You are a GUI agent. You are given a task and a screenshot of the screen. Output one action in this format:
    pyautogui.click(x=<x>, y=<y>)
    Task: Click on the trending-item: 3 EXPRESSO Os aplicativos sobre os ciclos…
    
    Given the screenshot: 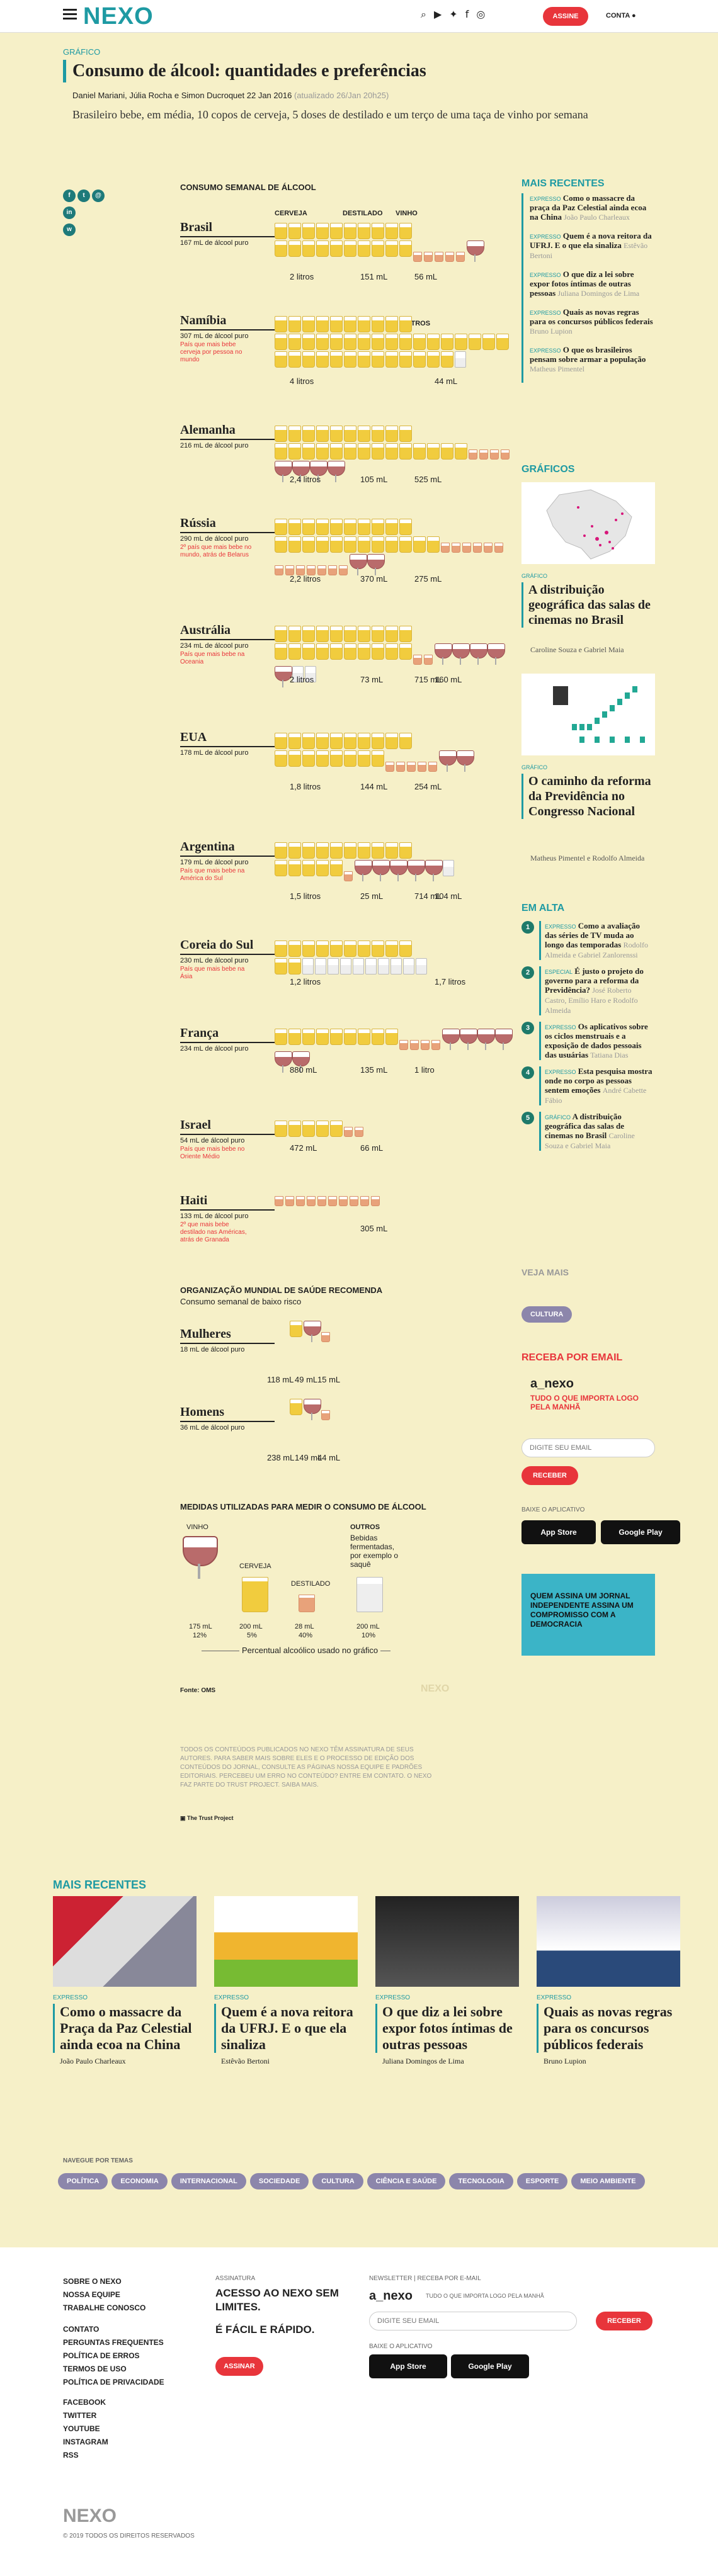 What is the action you would take?
    pyautogui.click(x=587, y=1041)
    